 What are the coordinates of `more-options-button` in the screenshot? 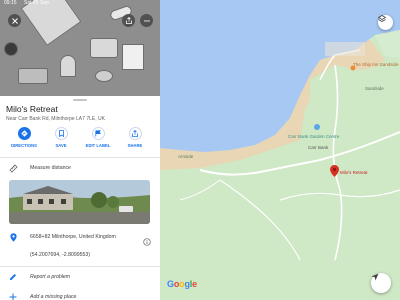 It's located at (146, 20).